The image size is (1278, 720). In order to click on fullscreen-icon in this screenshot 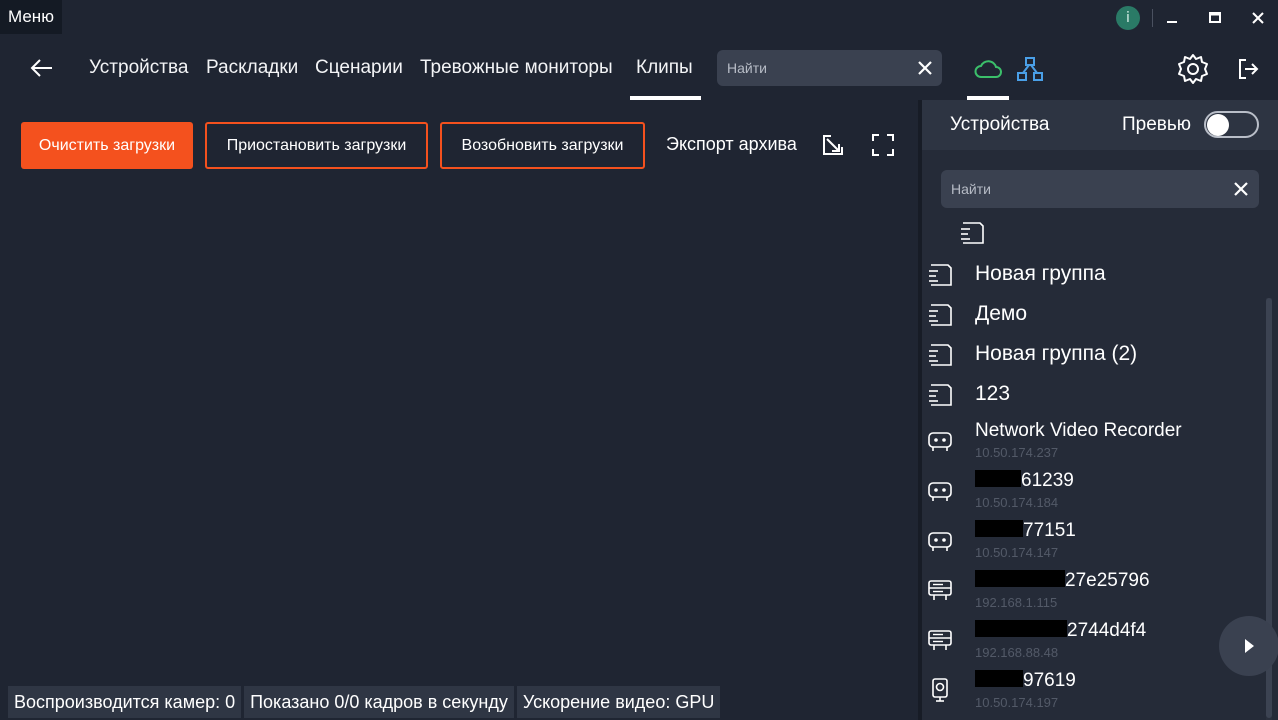, I will do `click(883, 145)`.